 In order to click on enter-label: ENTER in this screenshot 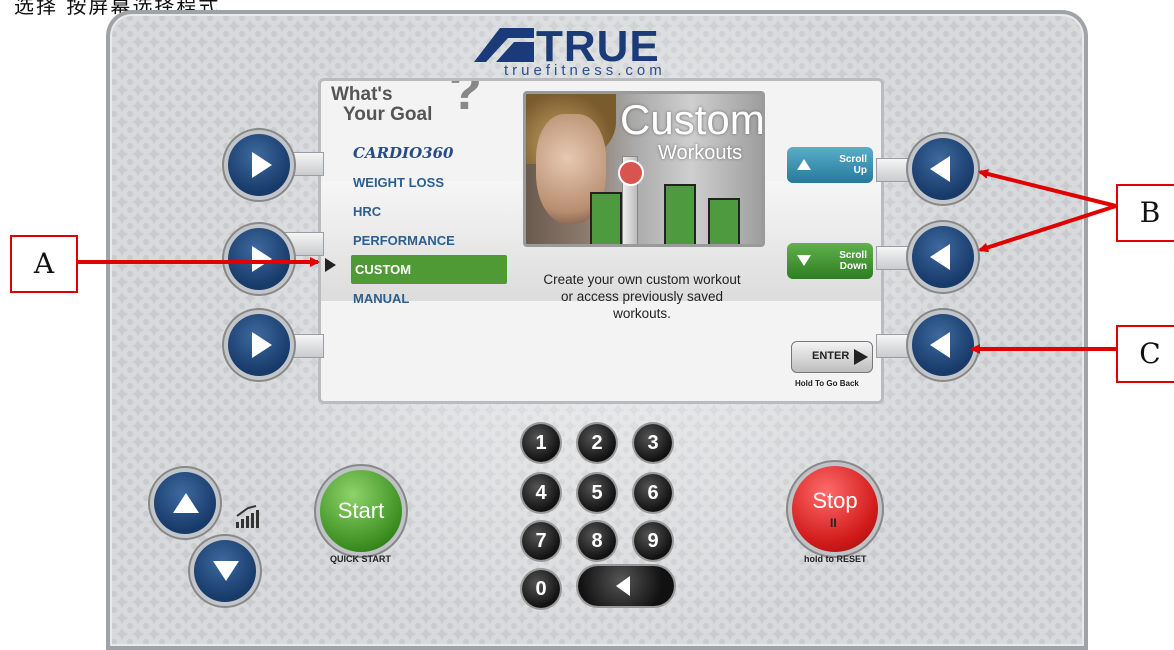, I will do `click(831, 356)`.